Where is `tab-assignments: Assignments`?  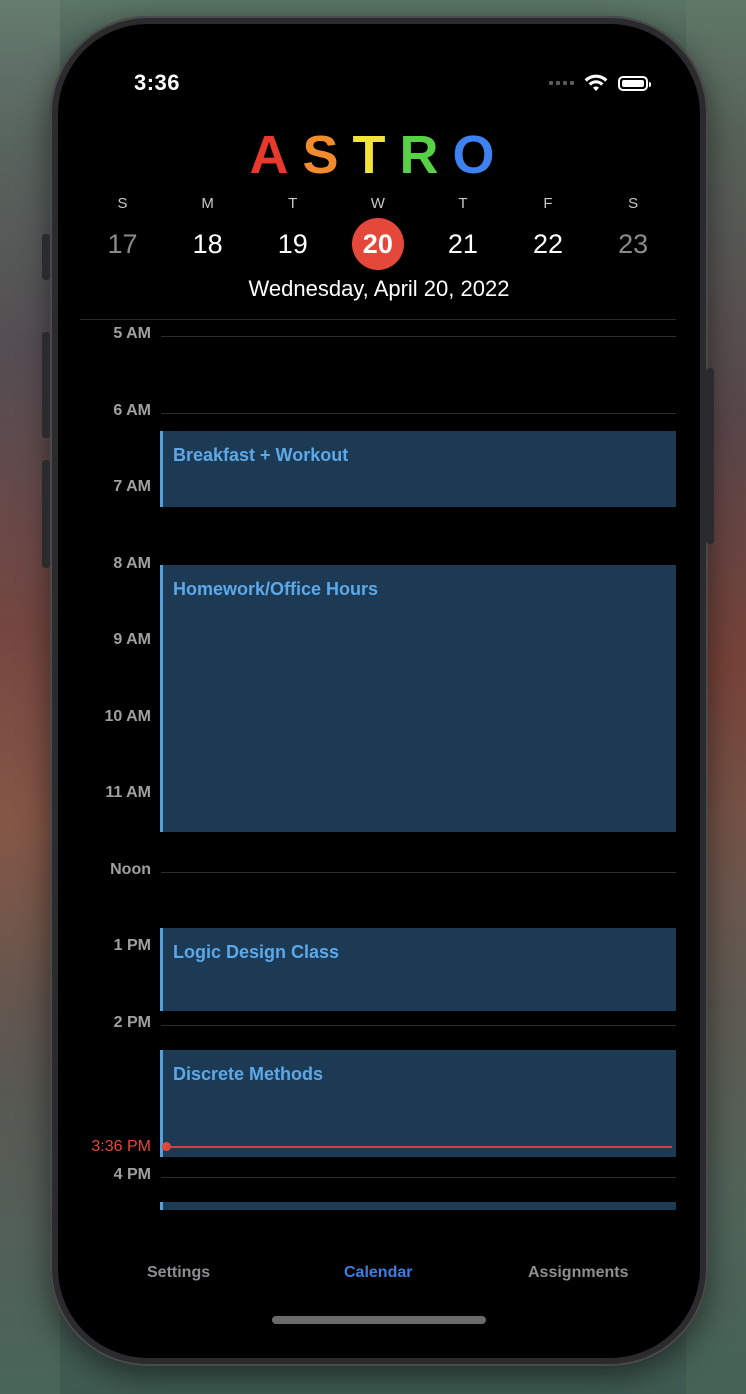 tab-assignments: Assignments is located at coordinates (578, 1273).